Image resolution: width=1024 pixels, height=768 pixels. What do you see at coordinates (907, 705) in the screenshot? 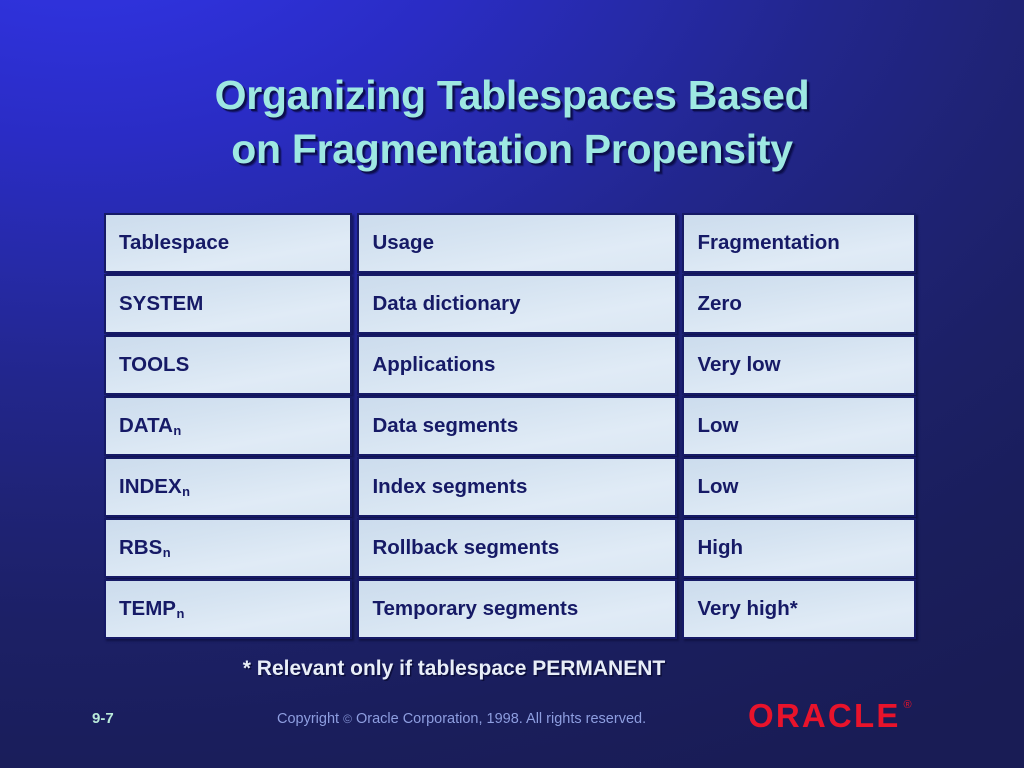
I see `registered-trademark-icon: ®` at bounding box center [907, 705].